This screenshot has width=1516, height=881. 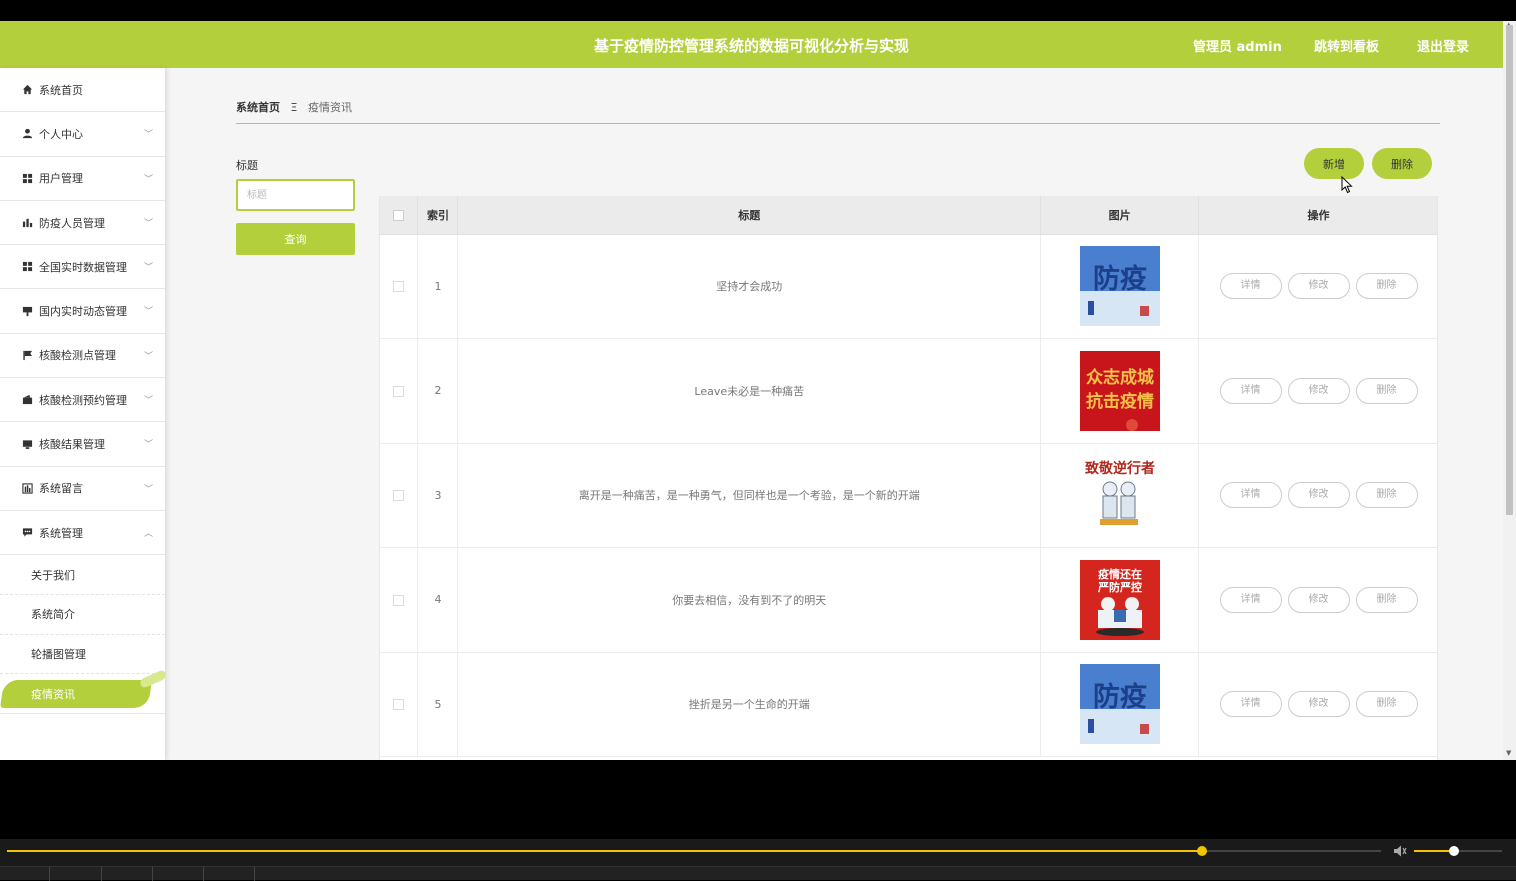 I want to click on row-title: 你要去相信，没有到不了的明天, so click(x=749, y=600).